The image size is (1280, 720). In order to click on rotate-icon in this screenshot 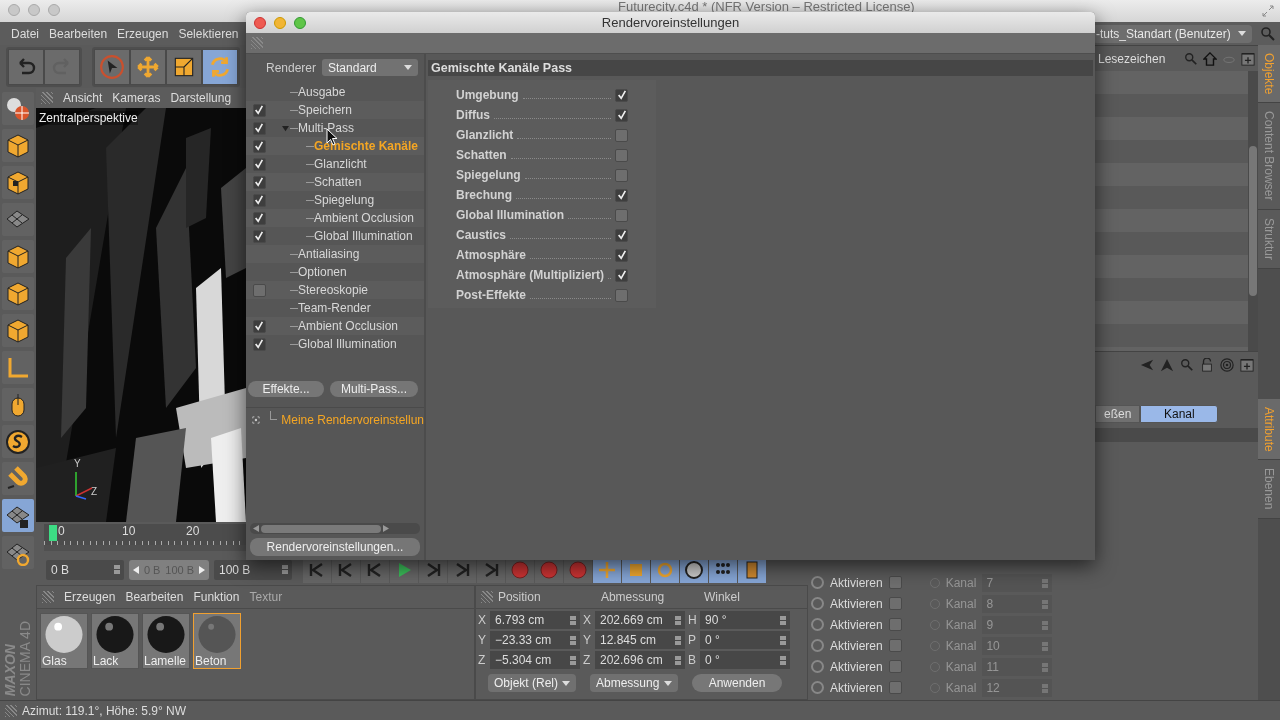, I will do `click(665, 570)`.